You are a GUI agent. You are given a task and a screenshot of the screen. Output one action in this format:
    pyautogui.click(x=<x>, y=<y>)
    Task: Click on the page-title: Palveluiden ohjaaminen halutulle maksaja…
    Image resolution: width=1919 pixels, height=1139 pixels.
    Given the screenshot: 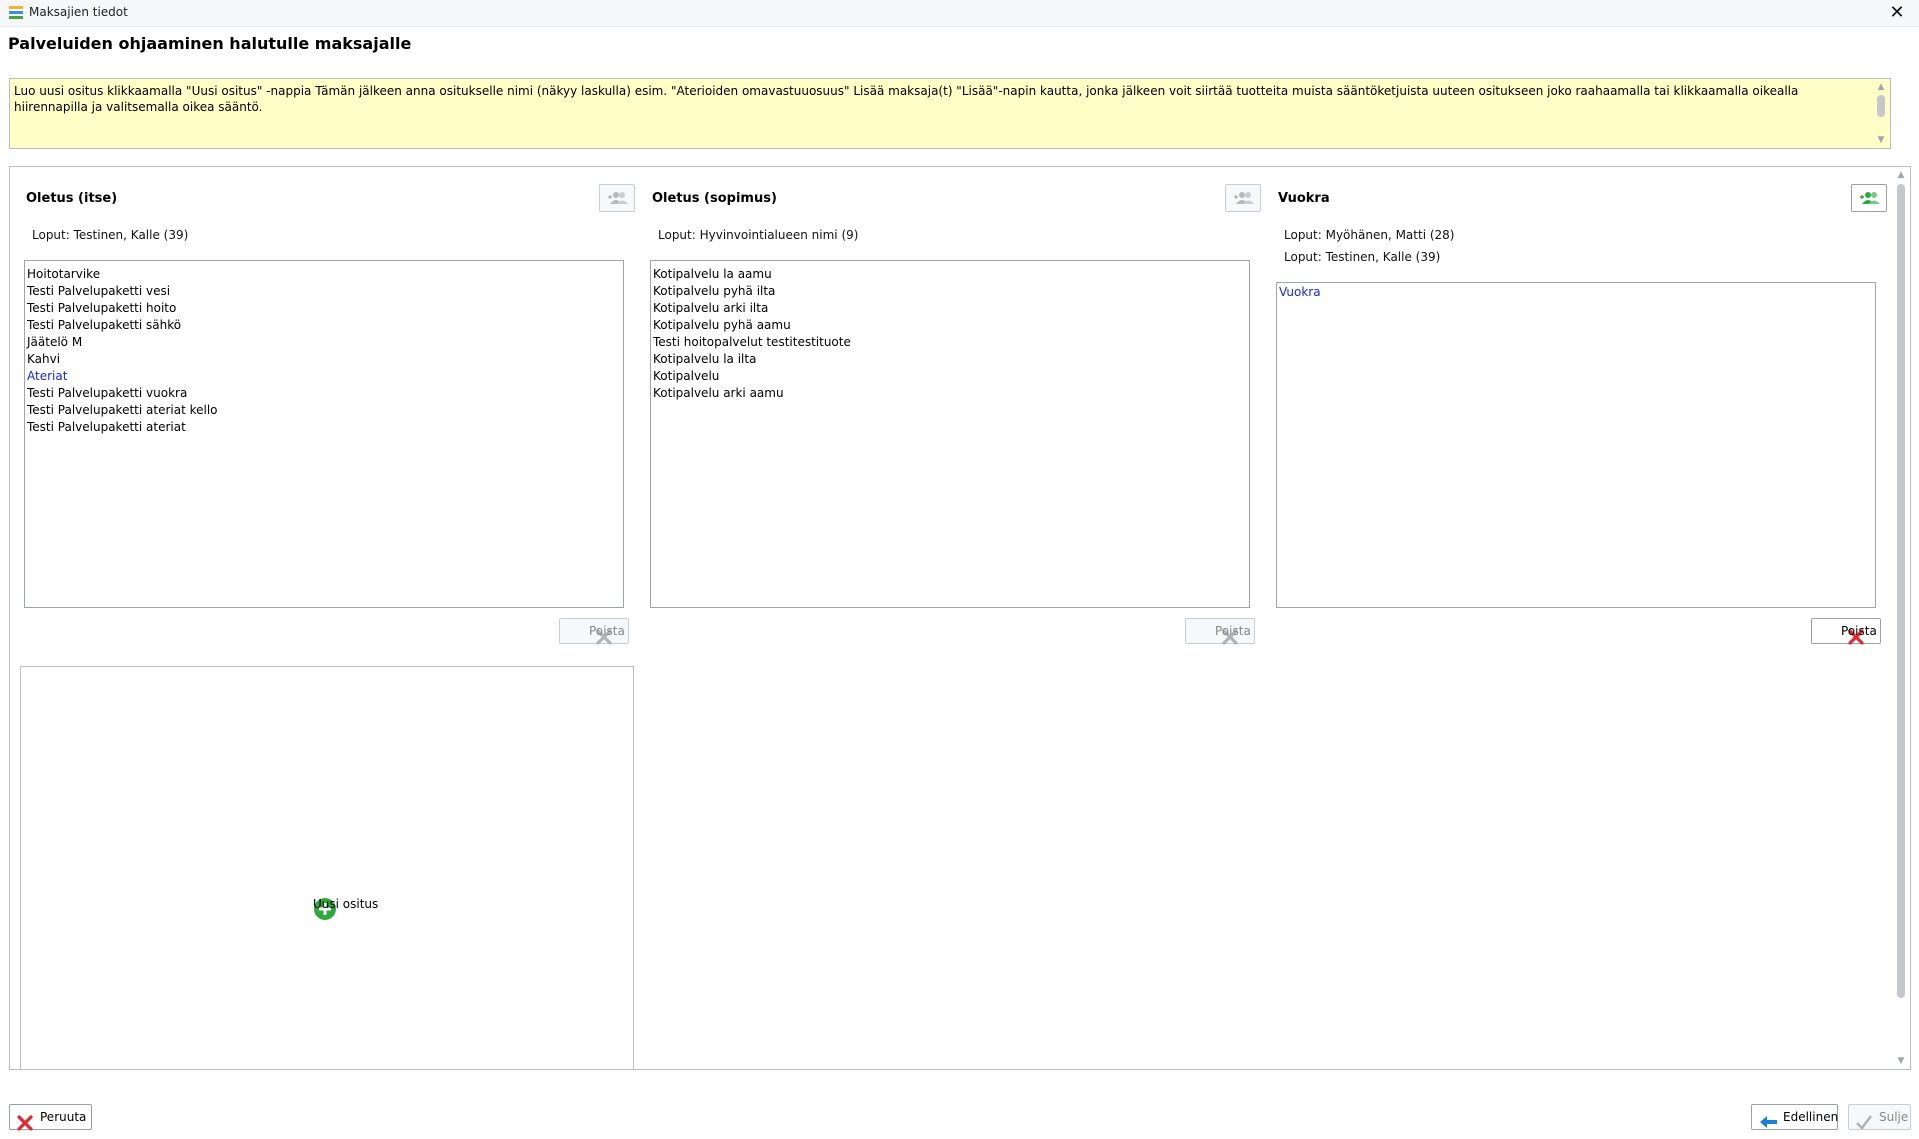 What is the action you would take?
    pyautogui.click(x=210, y=43)
    